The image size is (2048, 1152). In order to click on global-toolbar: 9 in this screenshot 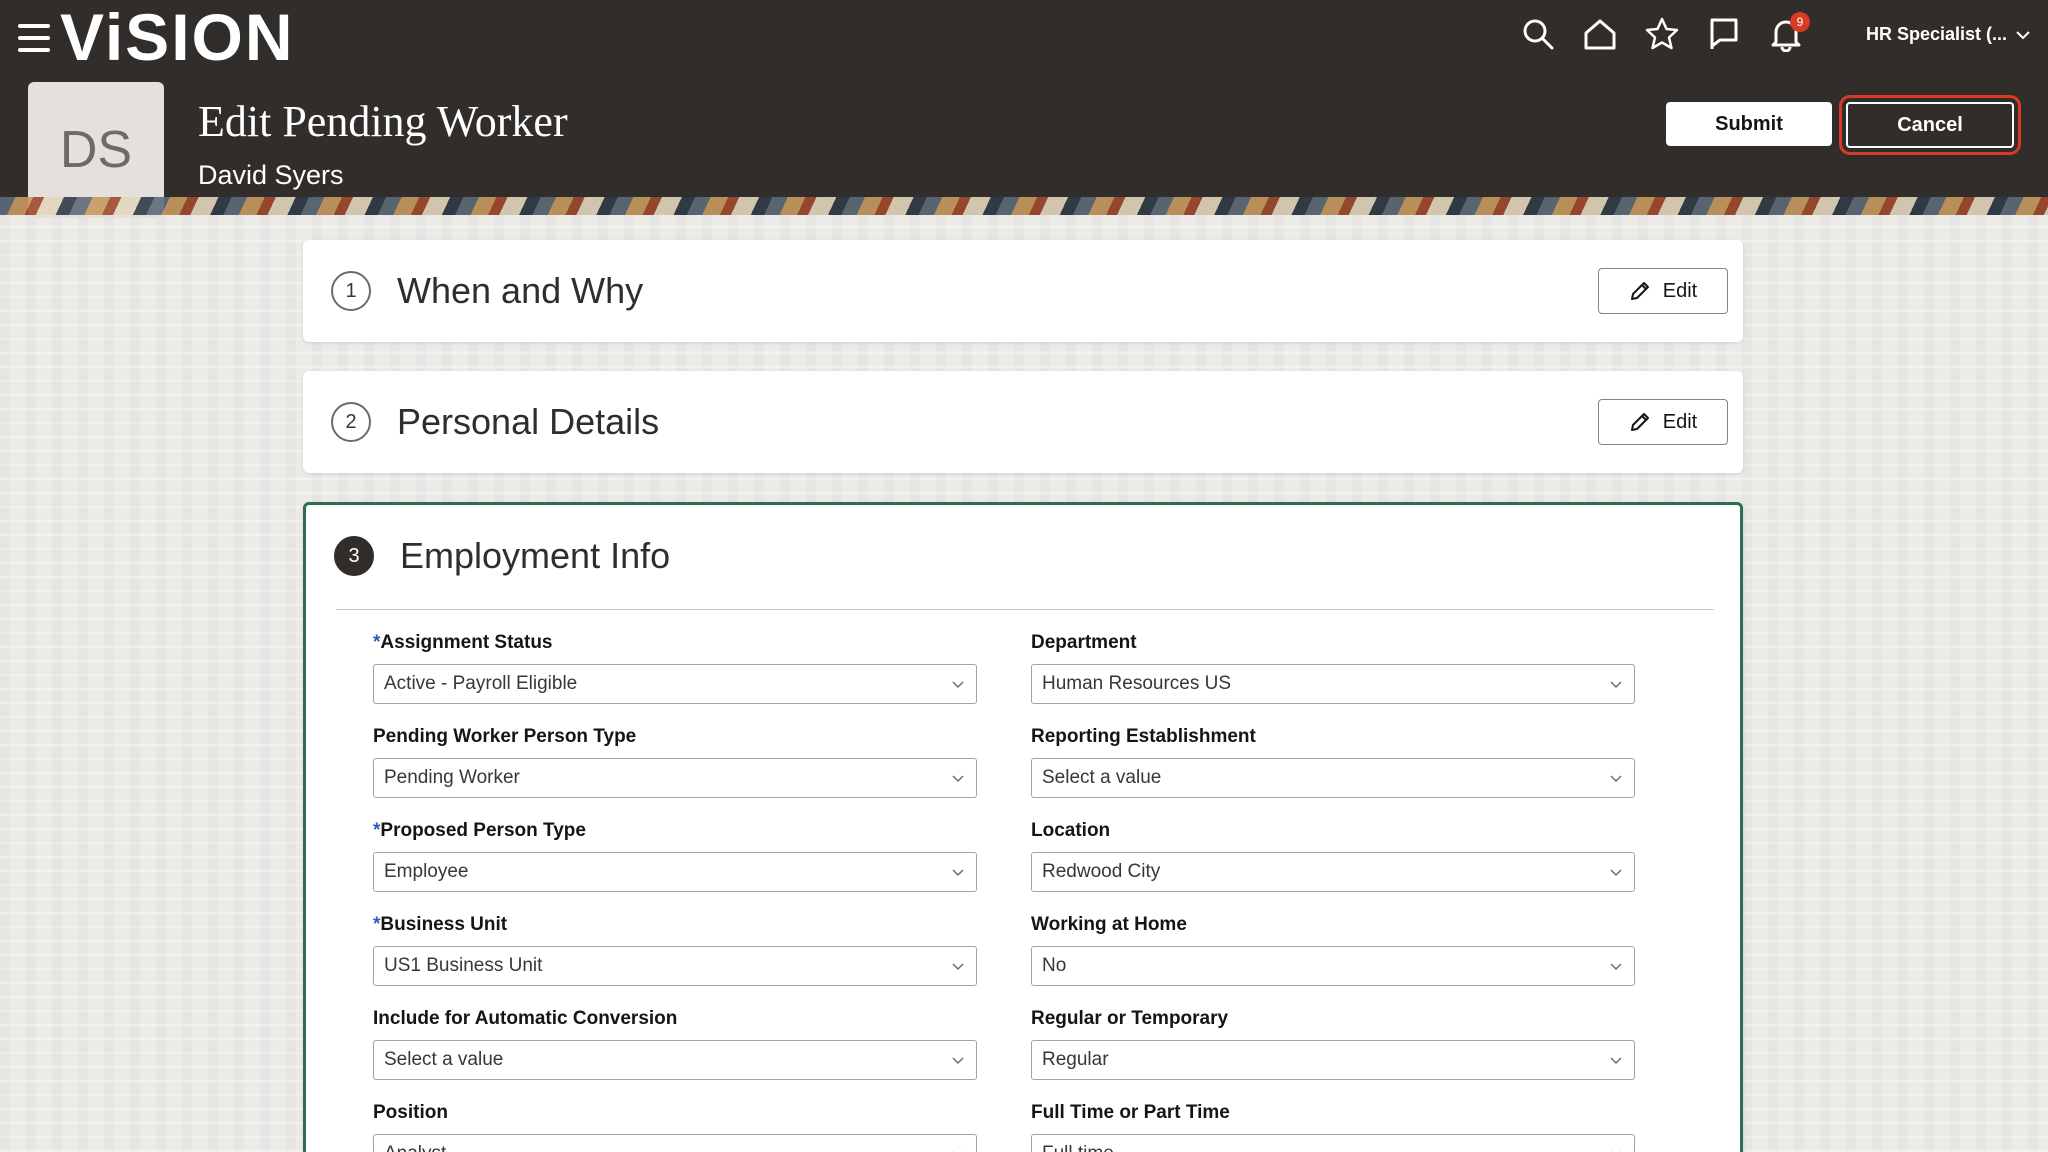, I will do `click(1665, 32)`.